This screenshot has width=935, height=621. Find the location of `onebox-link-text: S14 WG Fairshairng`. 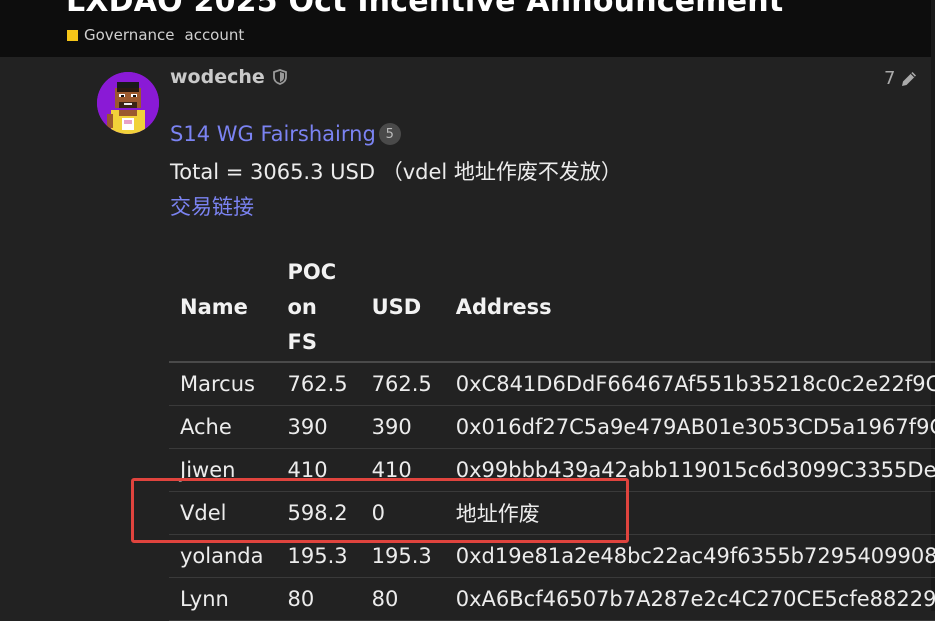

onebox-link-text: S14 WG Fairshairng is located at coordinates (273, 134).